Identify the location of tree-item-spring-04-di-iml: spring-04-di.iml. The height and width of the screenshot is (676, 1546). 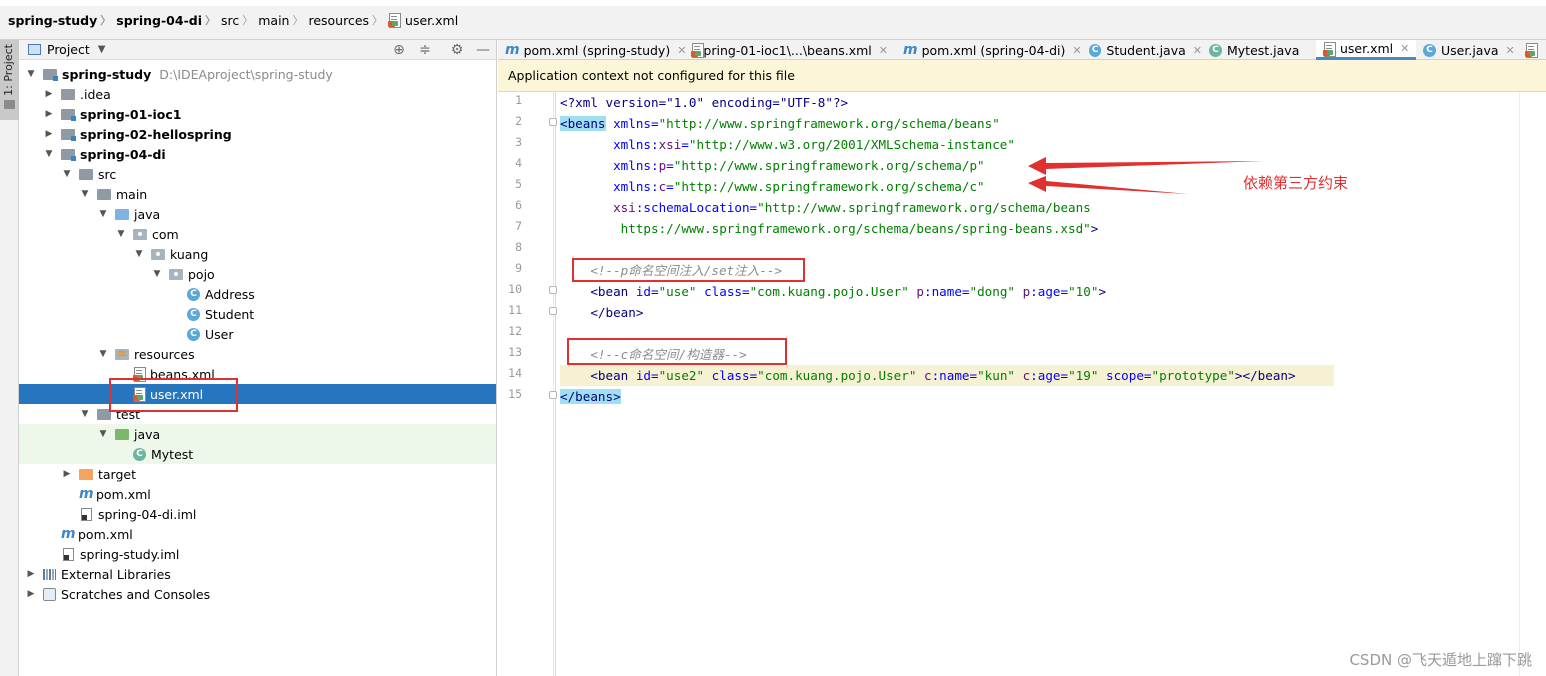
(257, 514).